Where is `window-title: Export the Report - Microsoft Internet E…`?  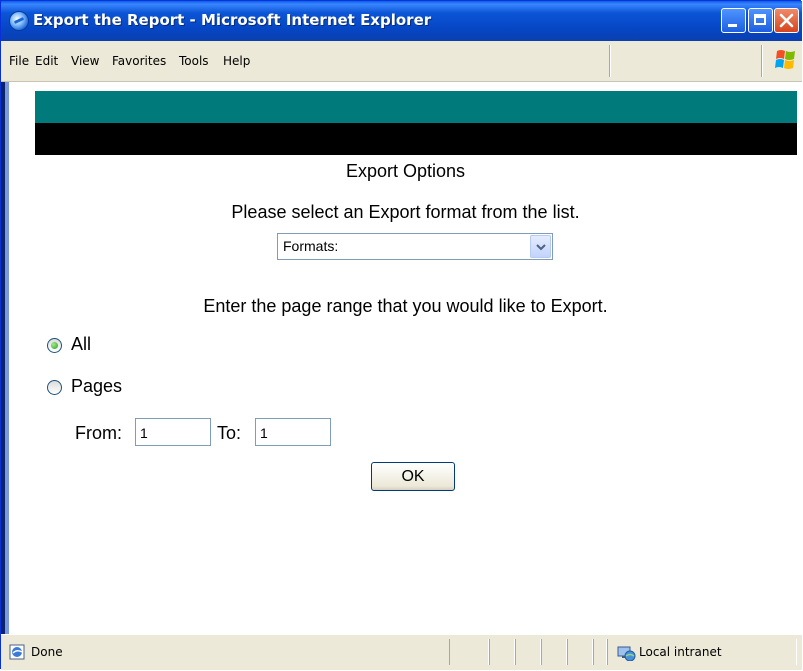
window-title: Export the Report - Microsoft Internet E… is located at coordinates (232, 20).